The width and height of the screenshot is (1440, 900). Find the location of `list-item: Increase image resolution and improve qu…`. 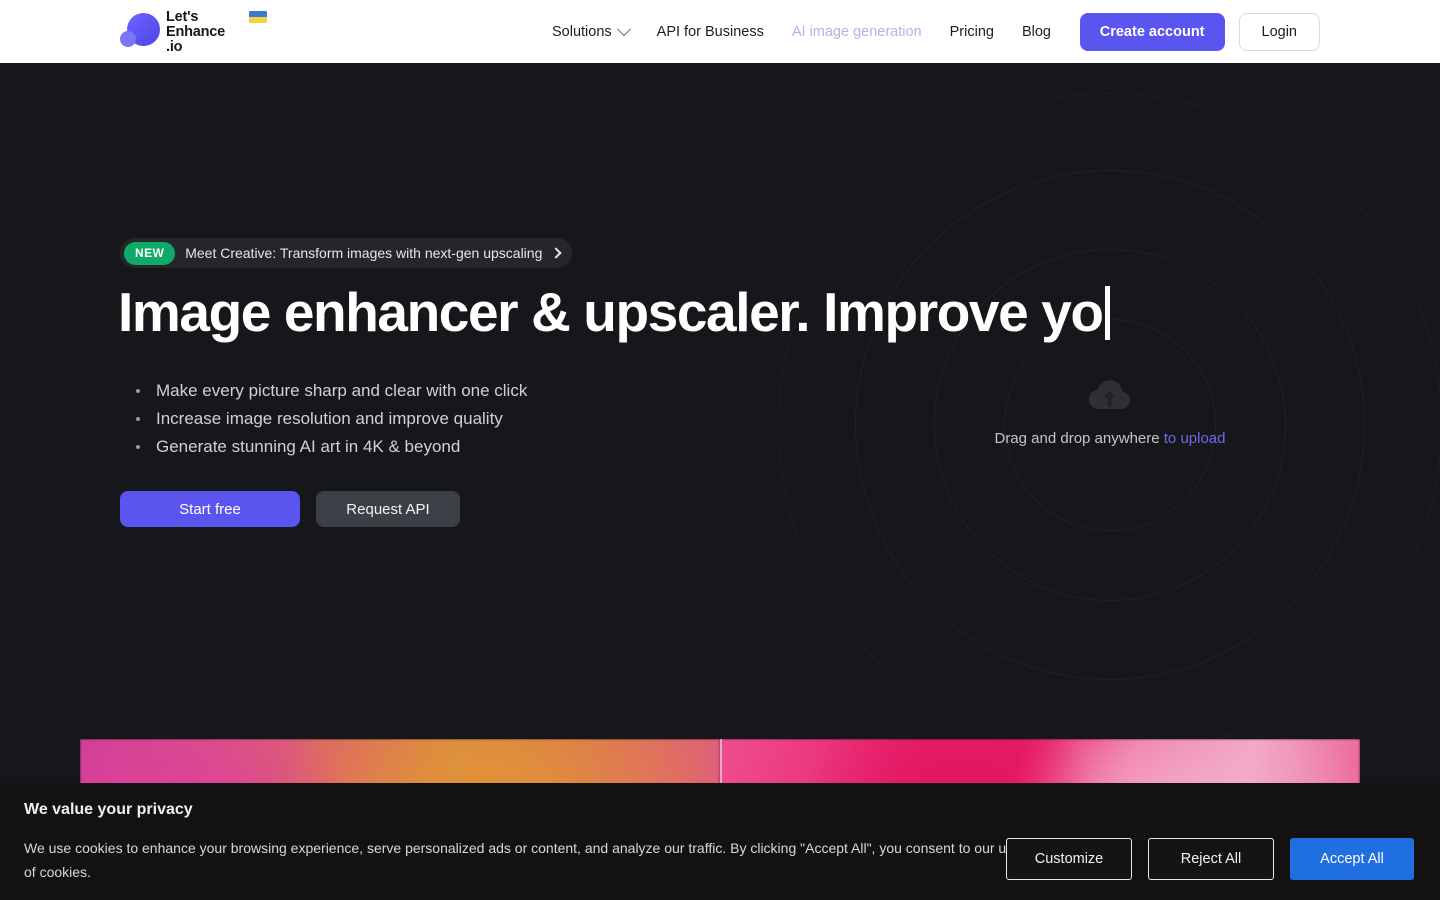

list-item: Increase image resolution and improve qu… is located at coordinates (328, 419).